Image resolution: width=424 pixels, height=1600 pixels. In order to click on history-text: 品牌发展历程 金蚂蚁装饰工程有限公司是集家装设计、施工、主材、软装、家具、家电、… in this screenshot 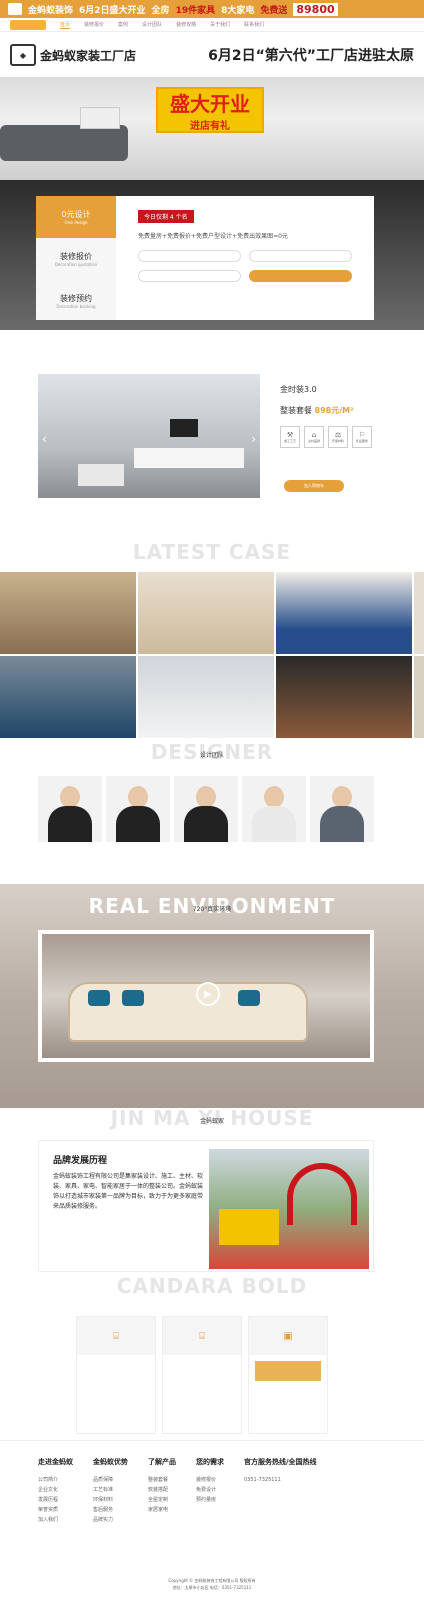, I will do `click(128, 1182)`.